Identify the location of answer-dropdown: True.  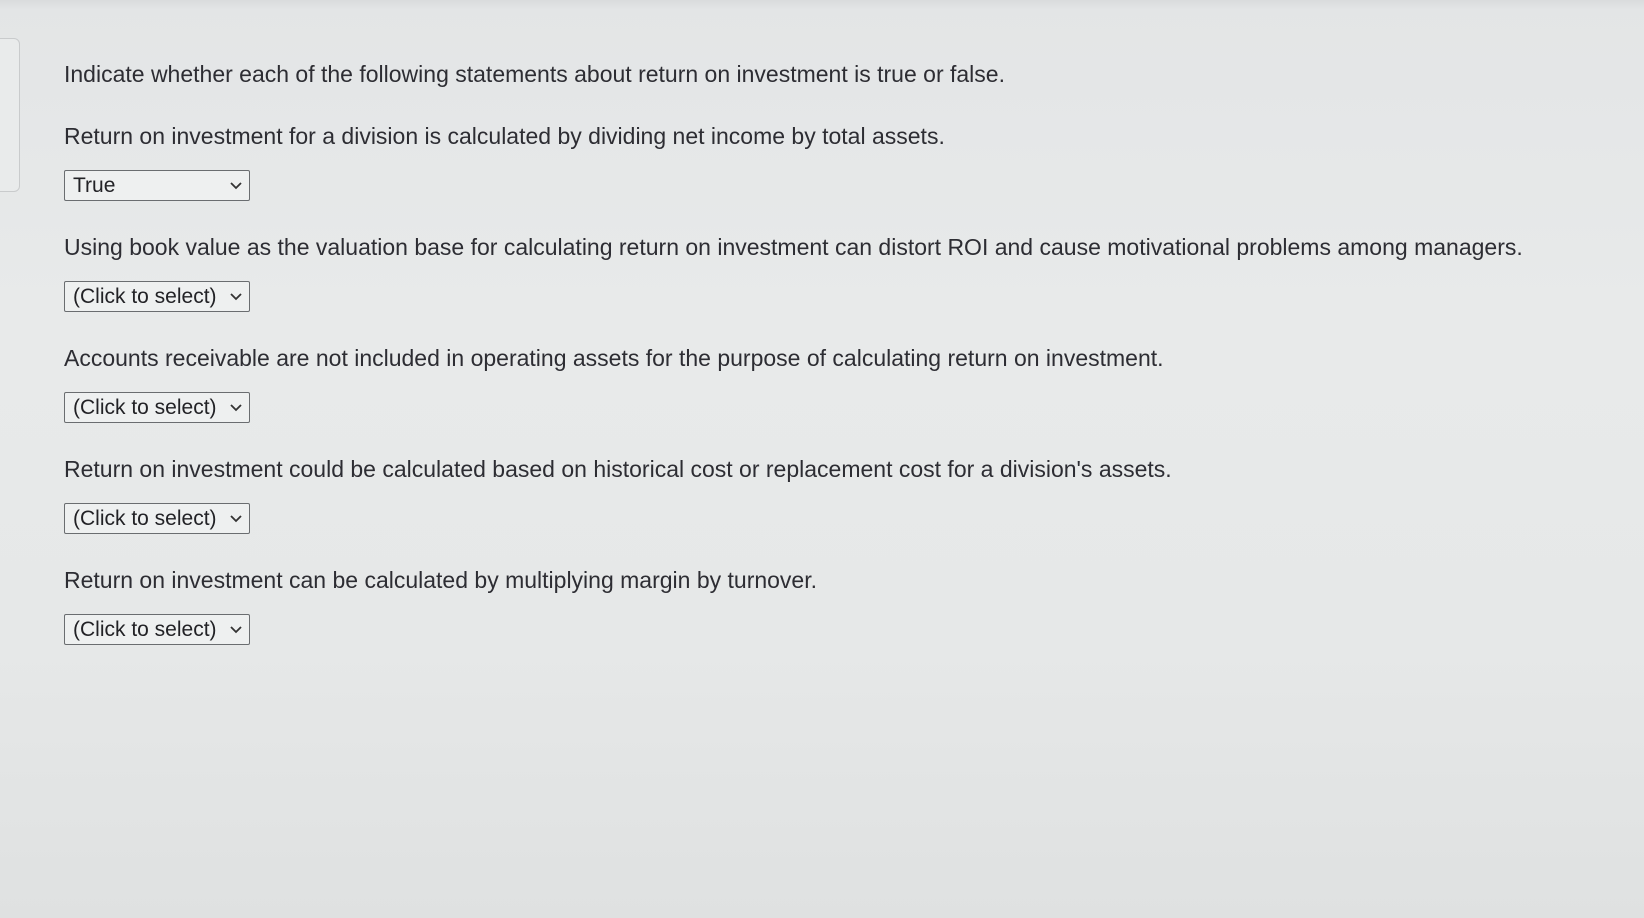
(157, 185).